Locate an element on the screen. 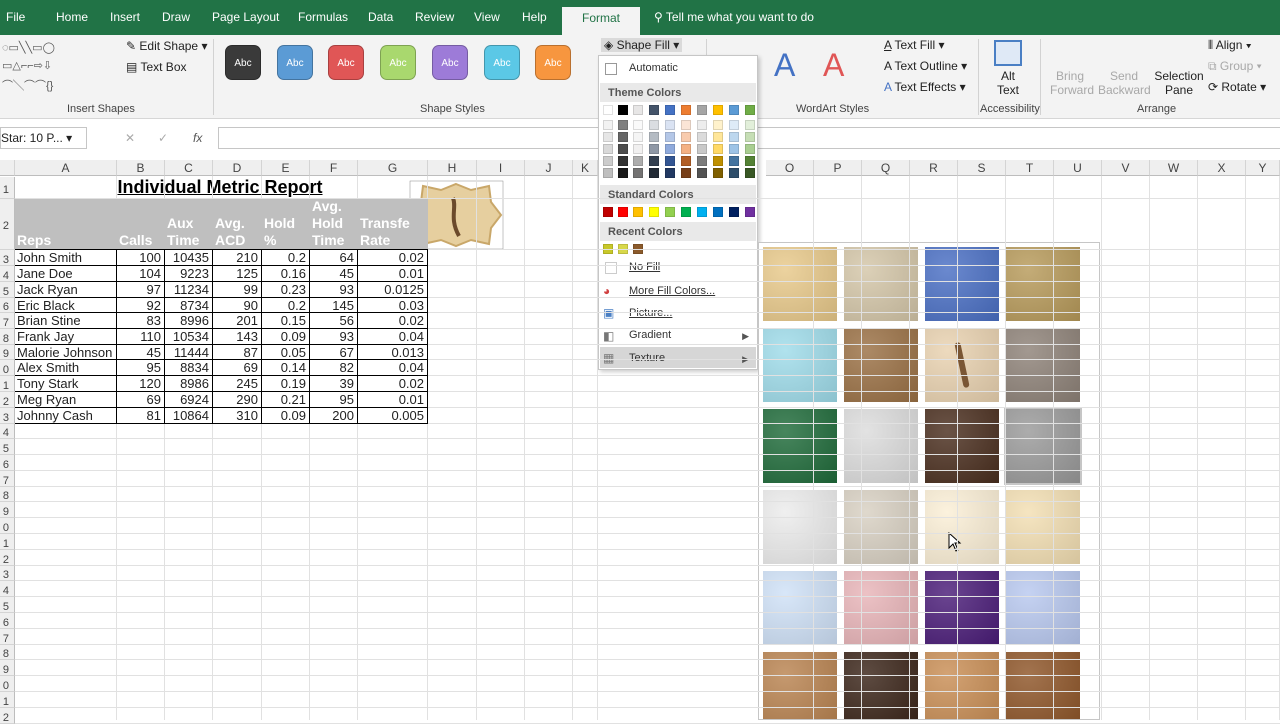  column-header: P is located at coordinates (838, 168).